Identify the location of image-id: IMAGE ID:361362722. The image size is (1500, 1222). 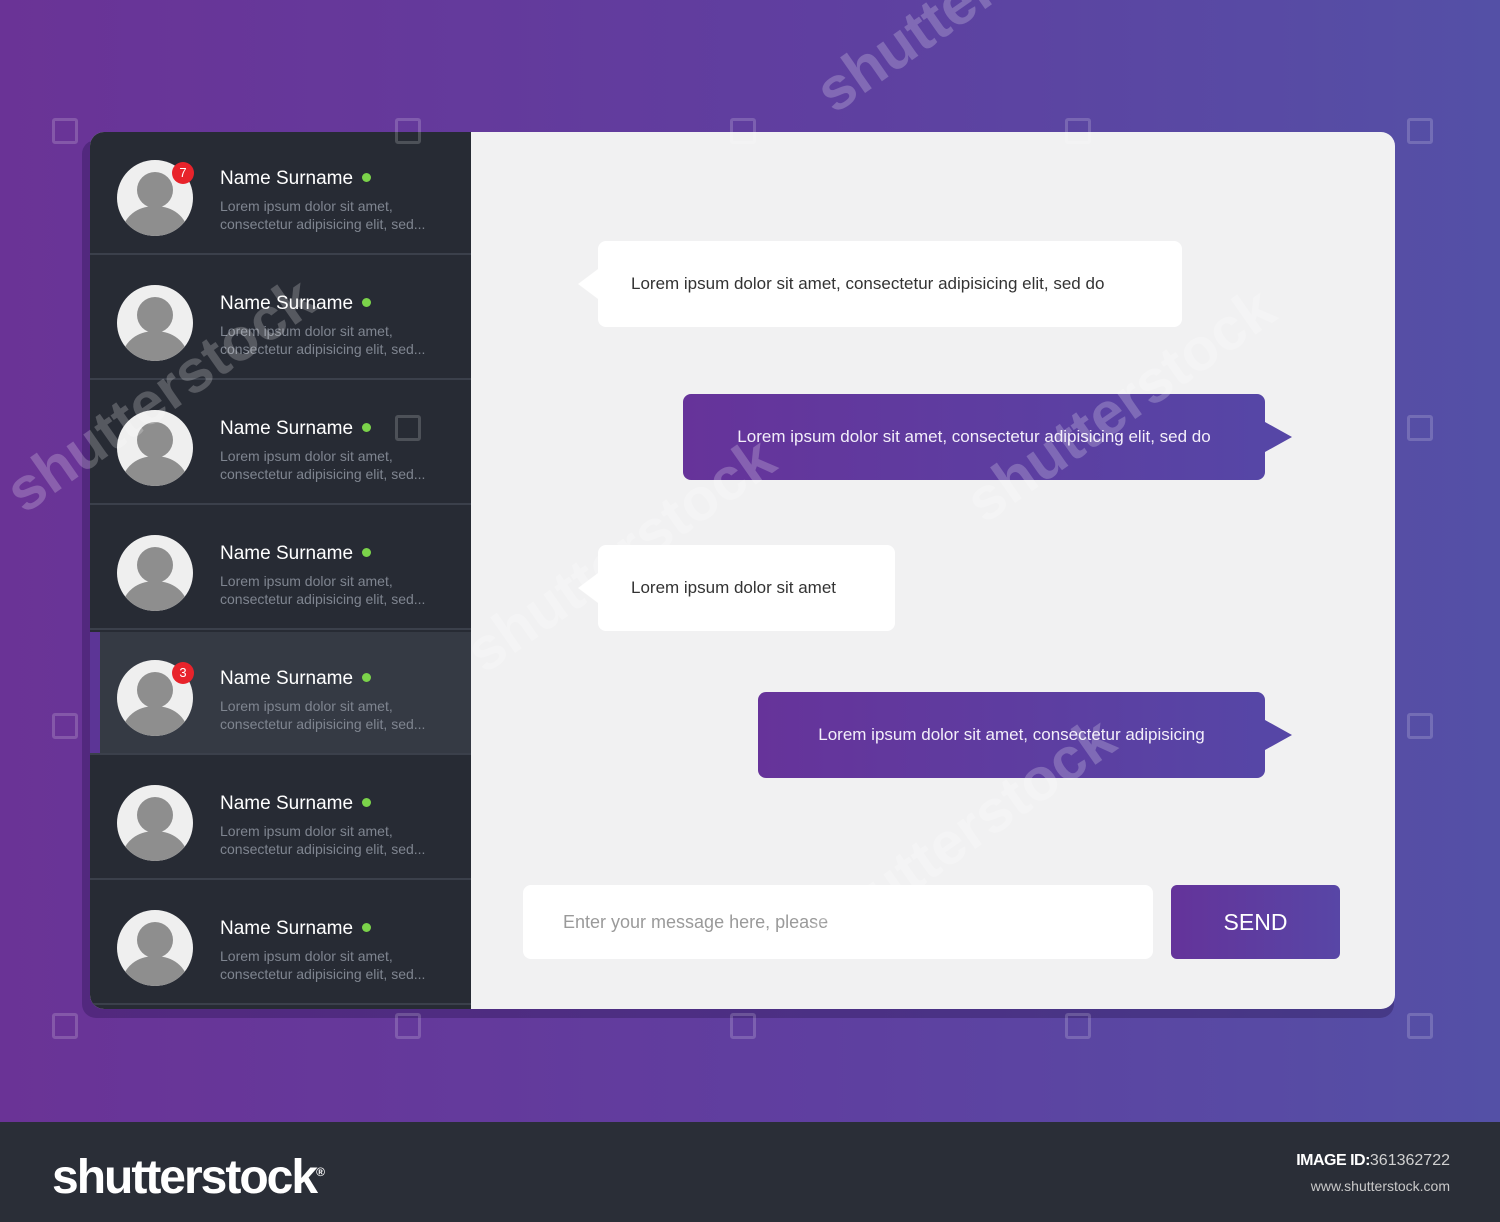
(1373, 1161).